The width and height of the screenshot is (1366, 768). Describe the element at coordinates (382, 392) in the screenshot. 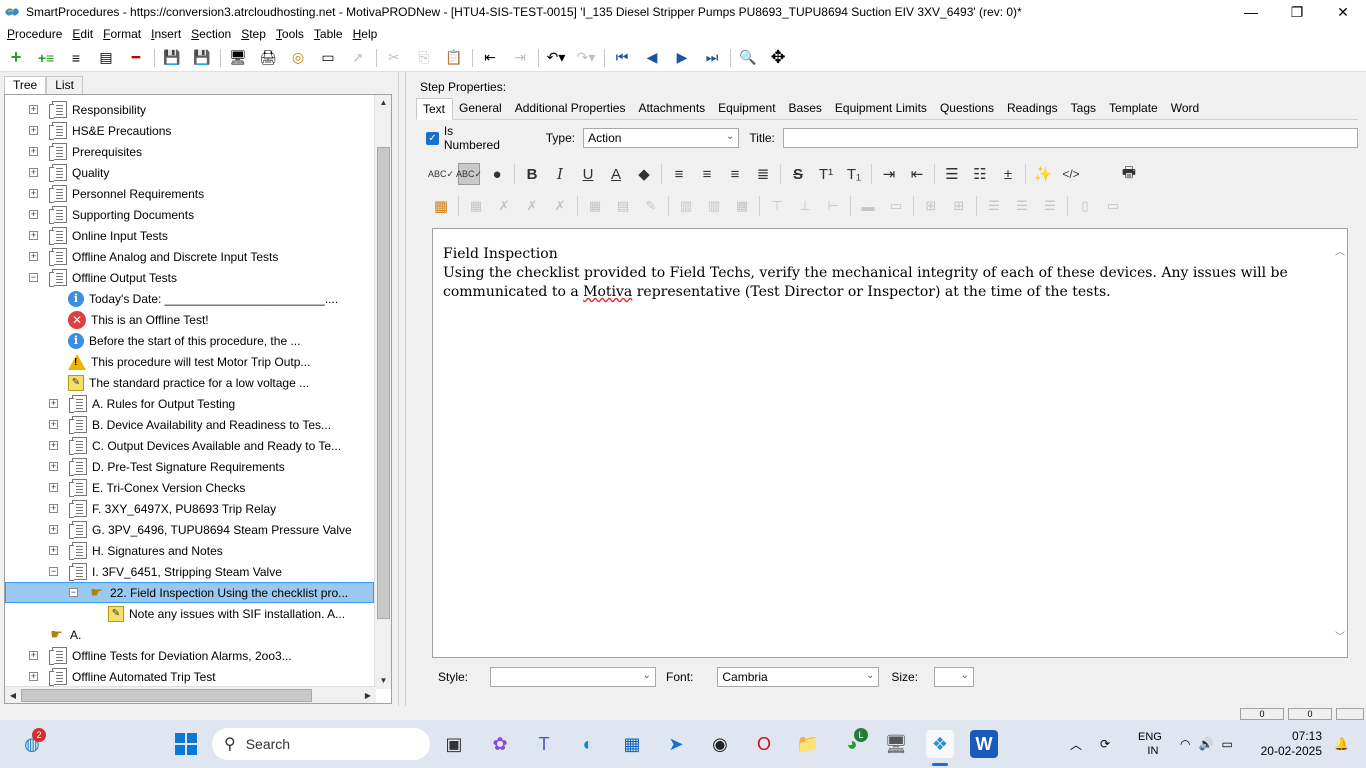

I see `tree-vertical-scrollbar: ▲ ▼` at that location.